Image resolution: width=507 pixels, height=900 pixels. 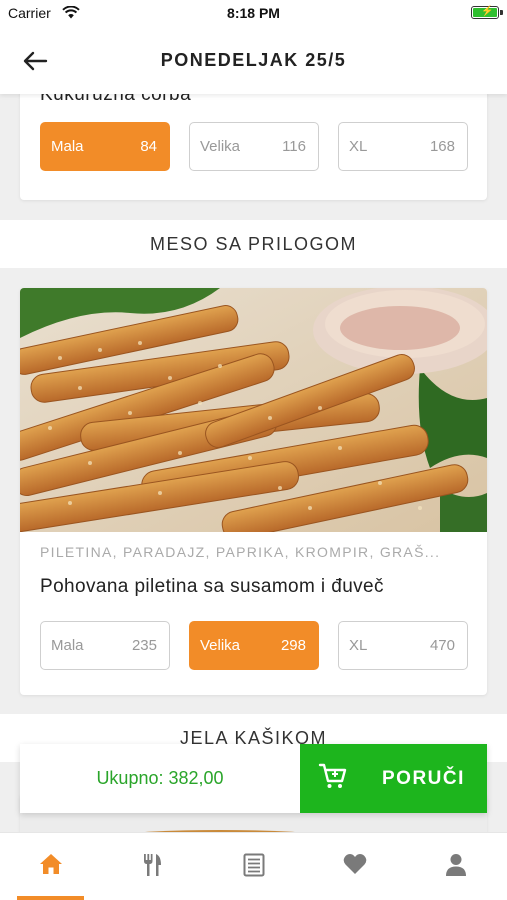 I want to click on tab-bar, so click(x=253, y=866).